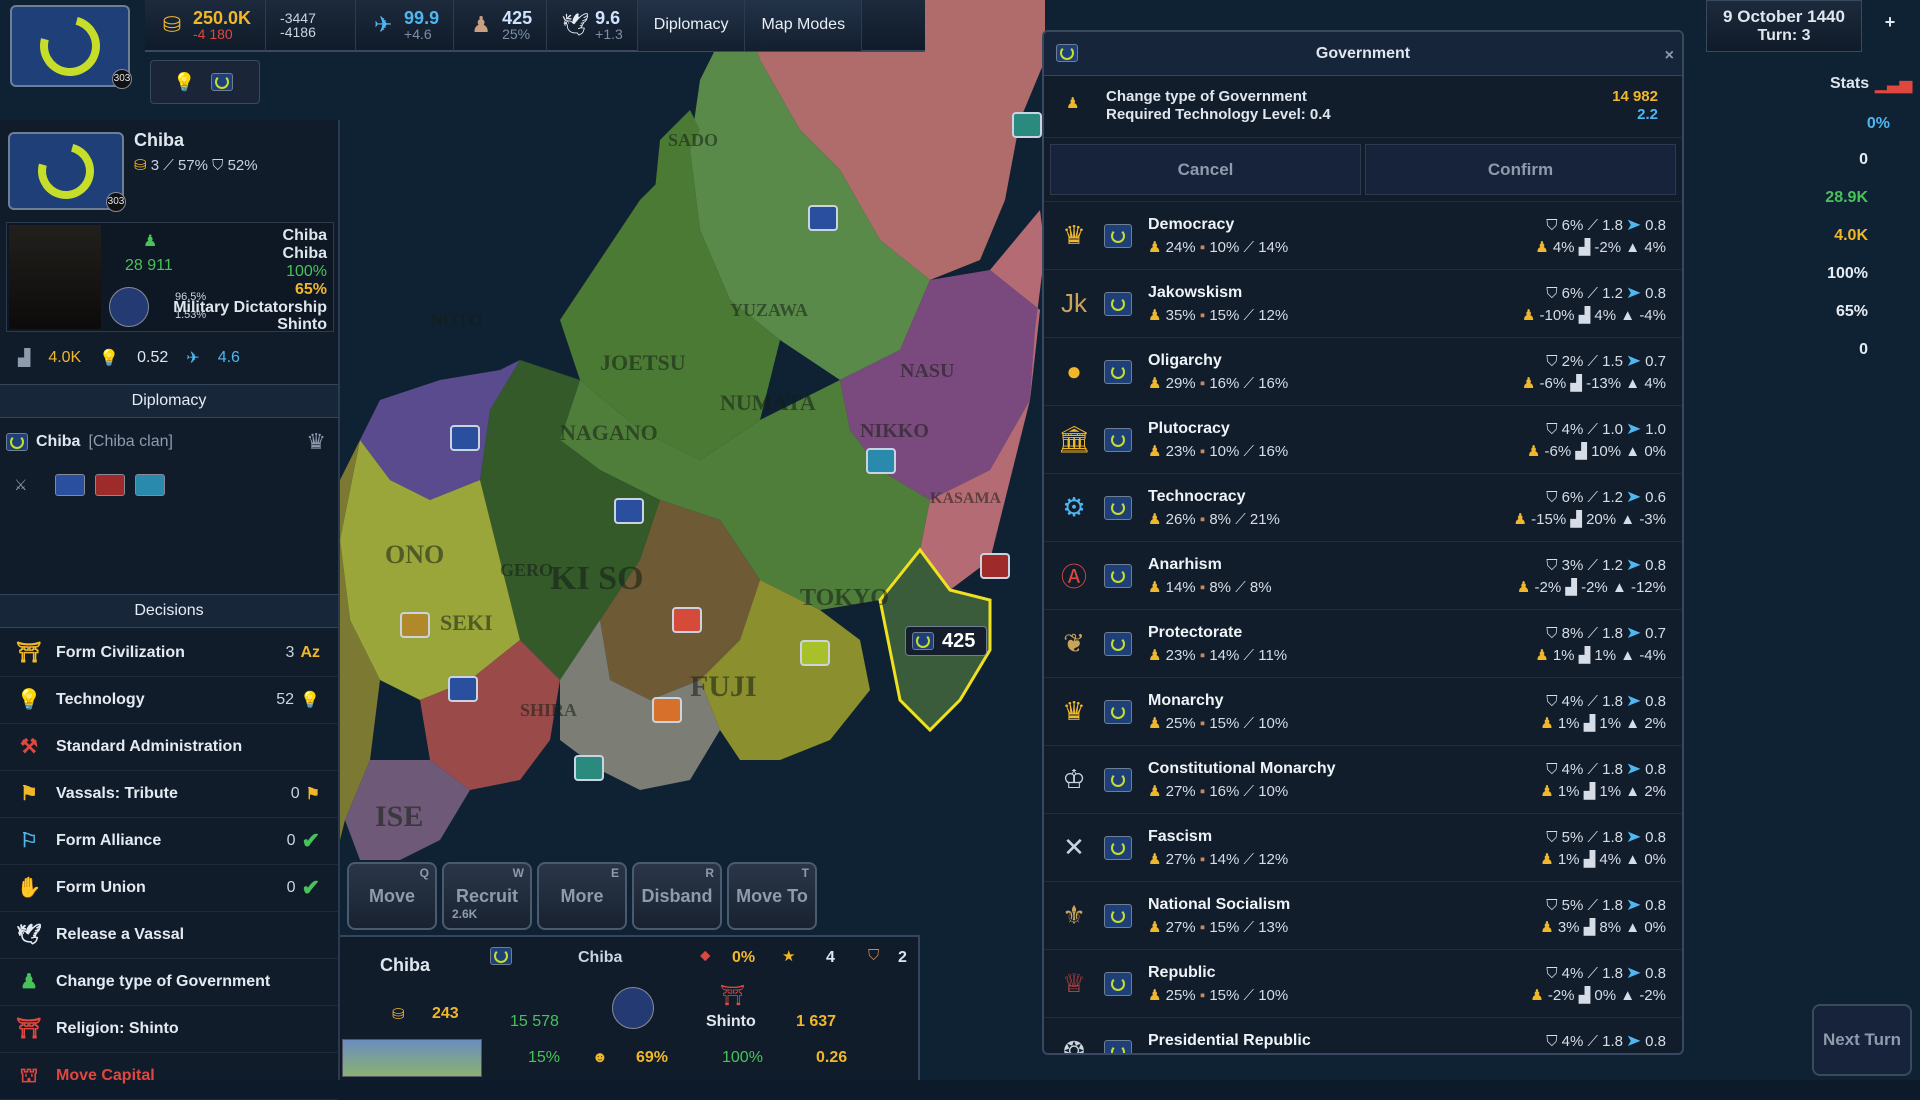 The image size is (1920, 1100). I want to click on decision-item: 🕊 Release a Vassal, so click(169, 935).